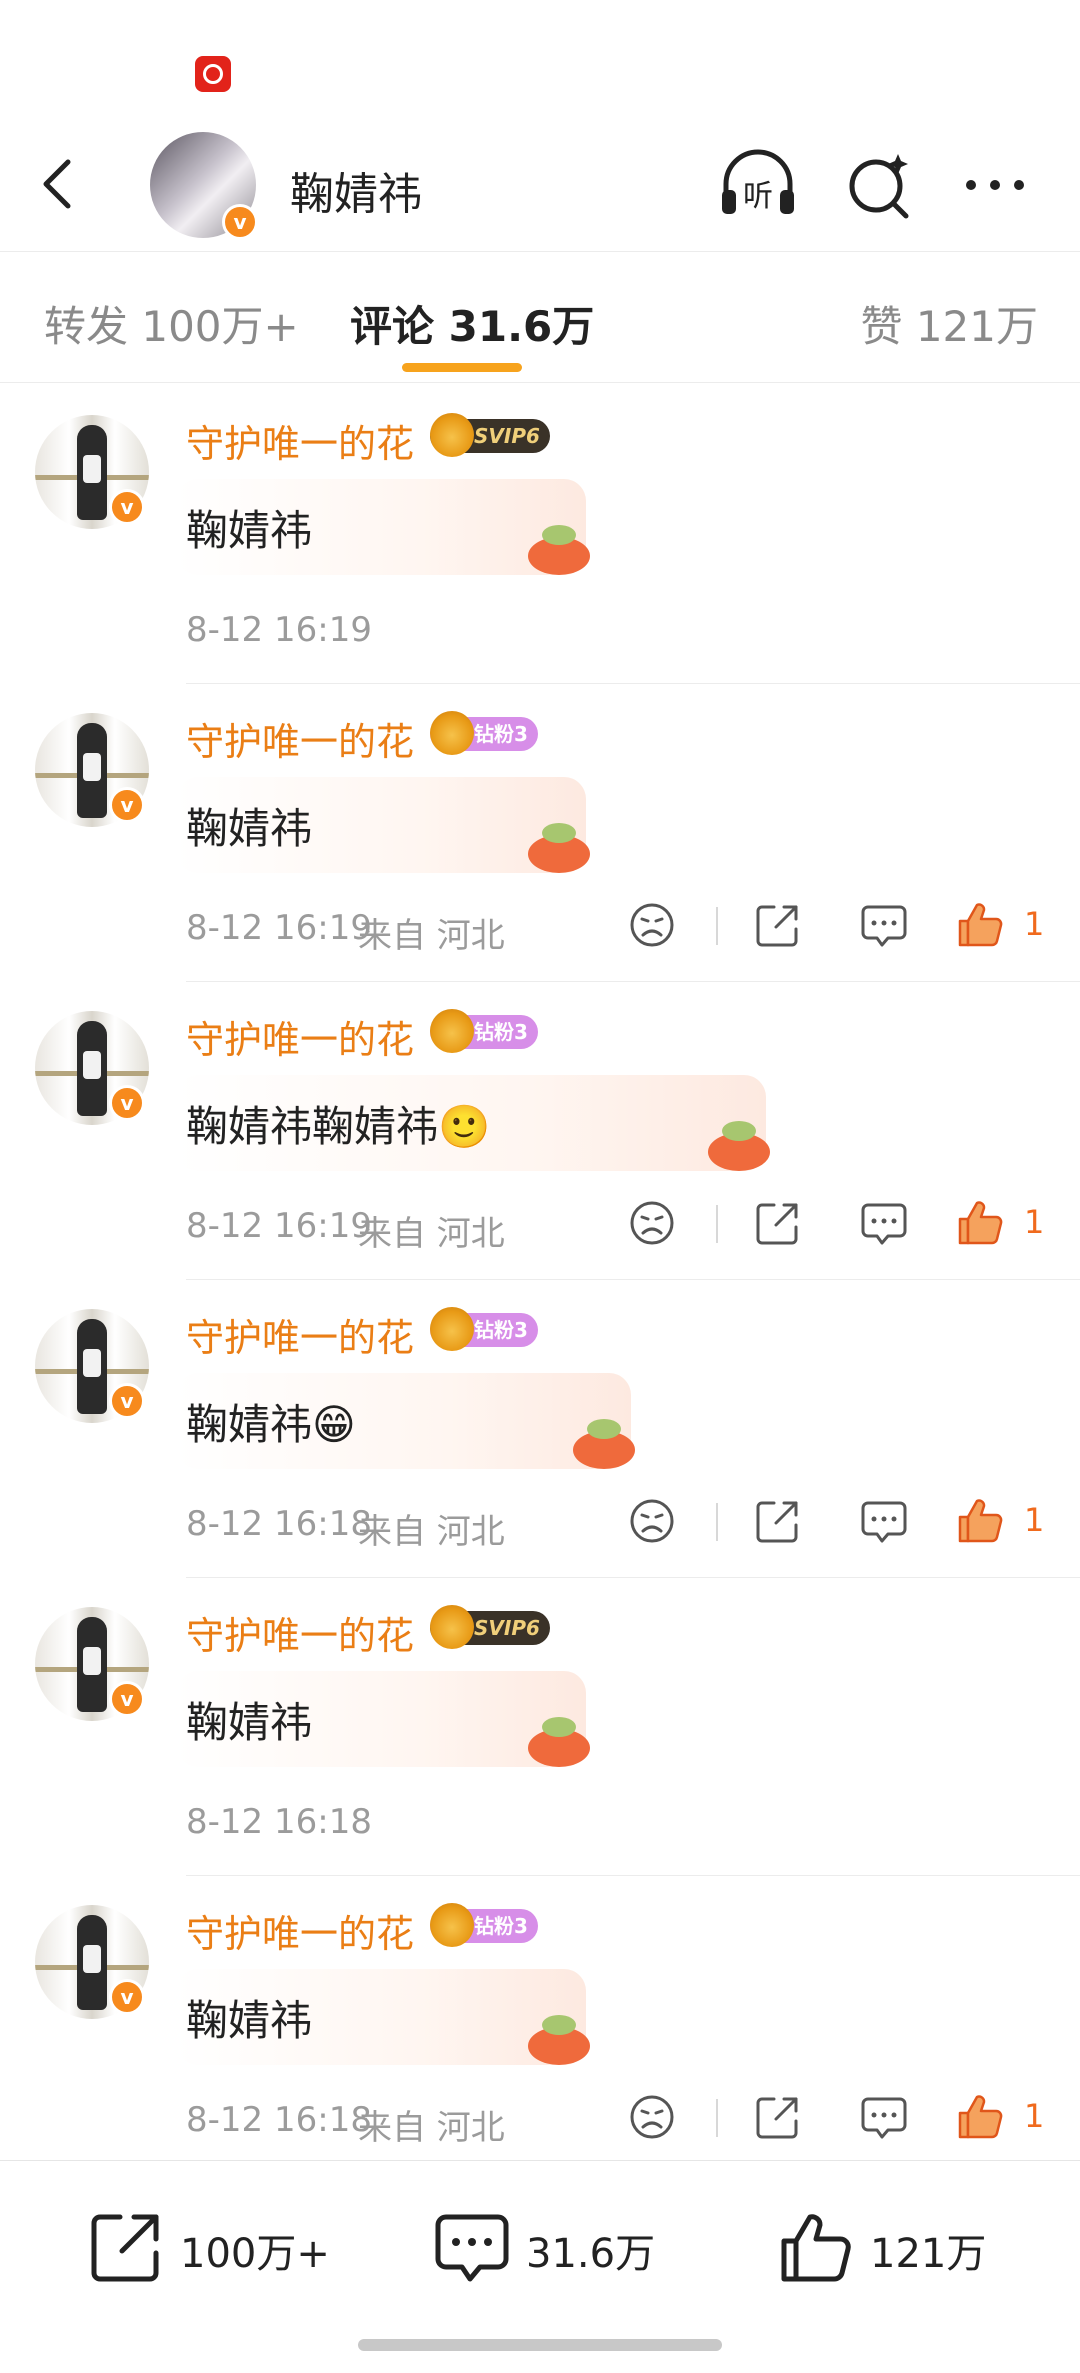  Describe the element at coordinates (60, 184) in the screenshot. I see `back-arrow-icon` at that location.